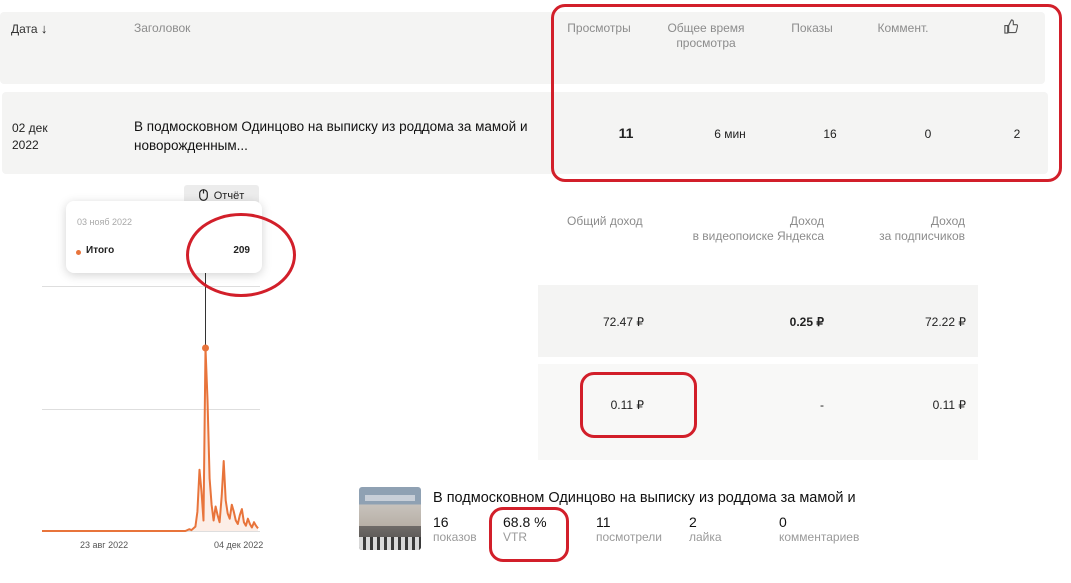 This screenshot has width=1071, height=583. What do you see at coordinates (105, 222) in the screenshot?
I see `tooltip-date: 03 нояб 2022` at bounding box center [105, 222].